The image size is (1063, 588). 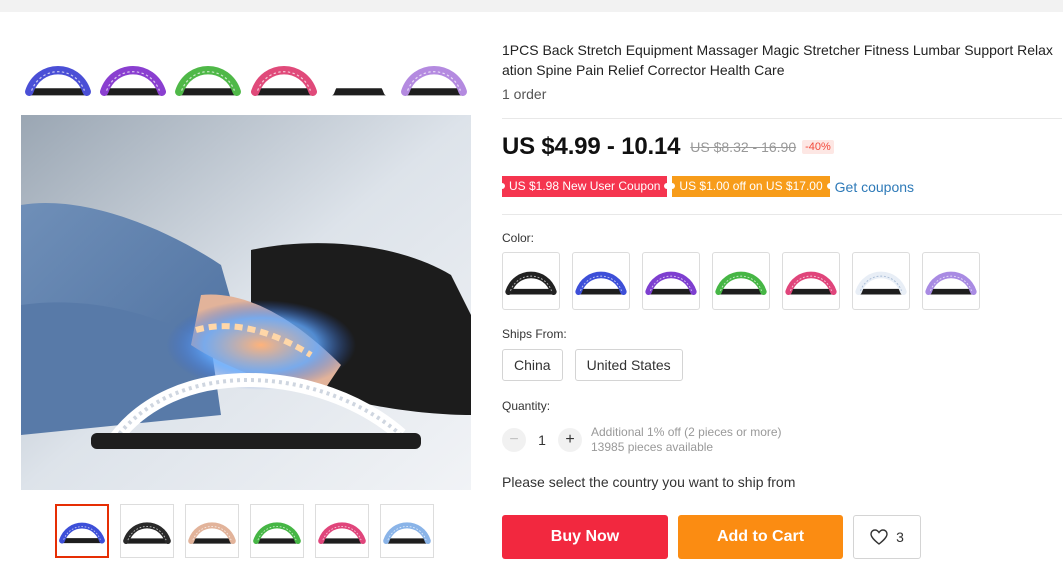 What do you see at coordinates (743, 147) in the screenshot?
I see `original-price: US $8.32 - 16.90` at bounding box center [743, 147].